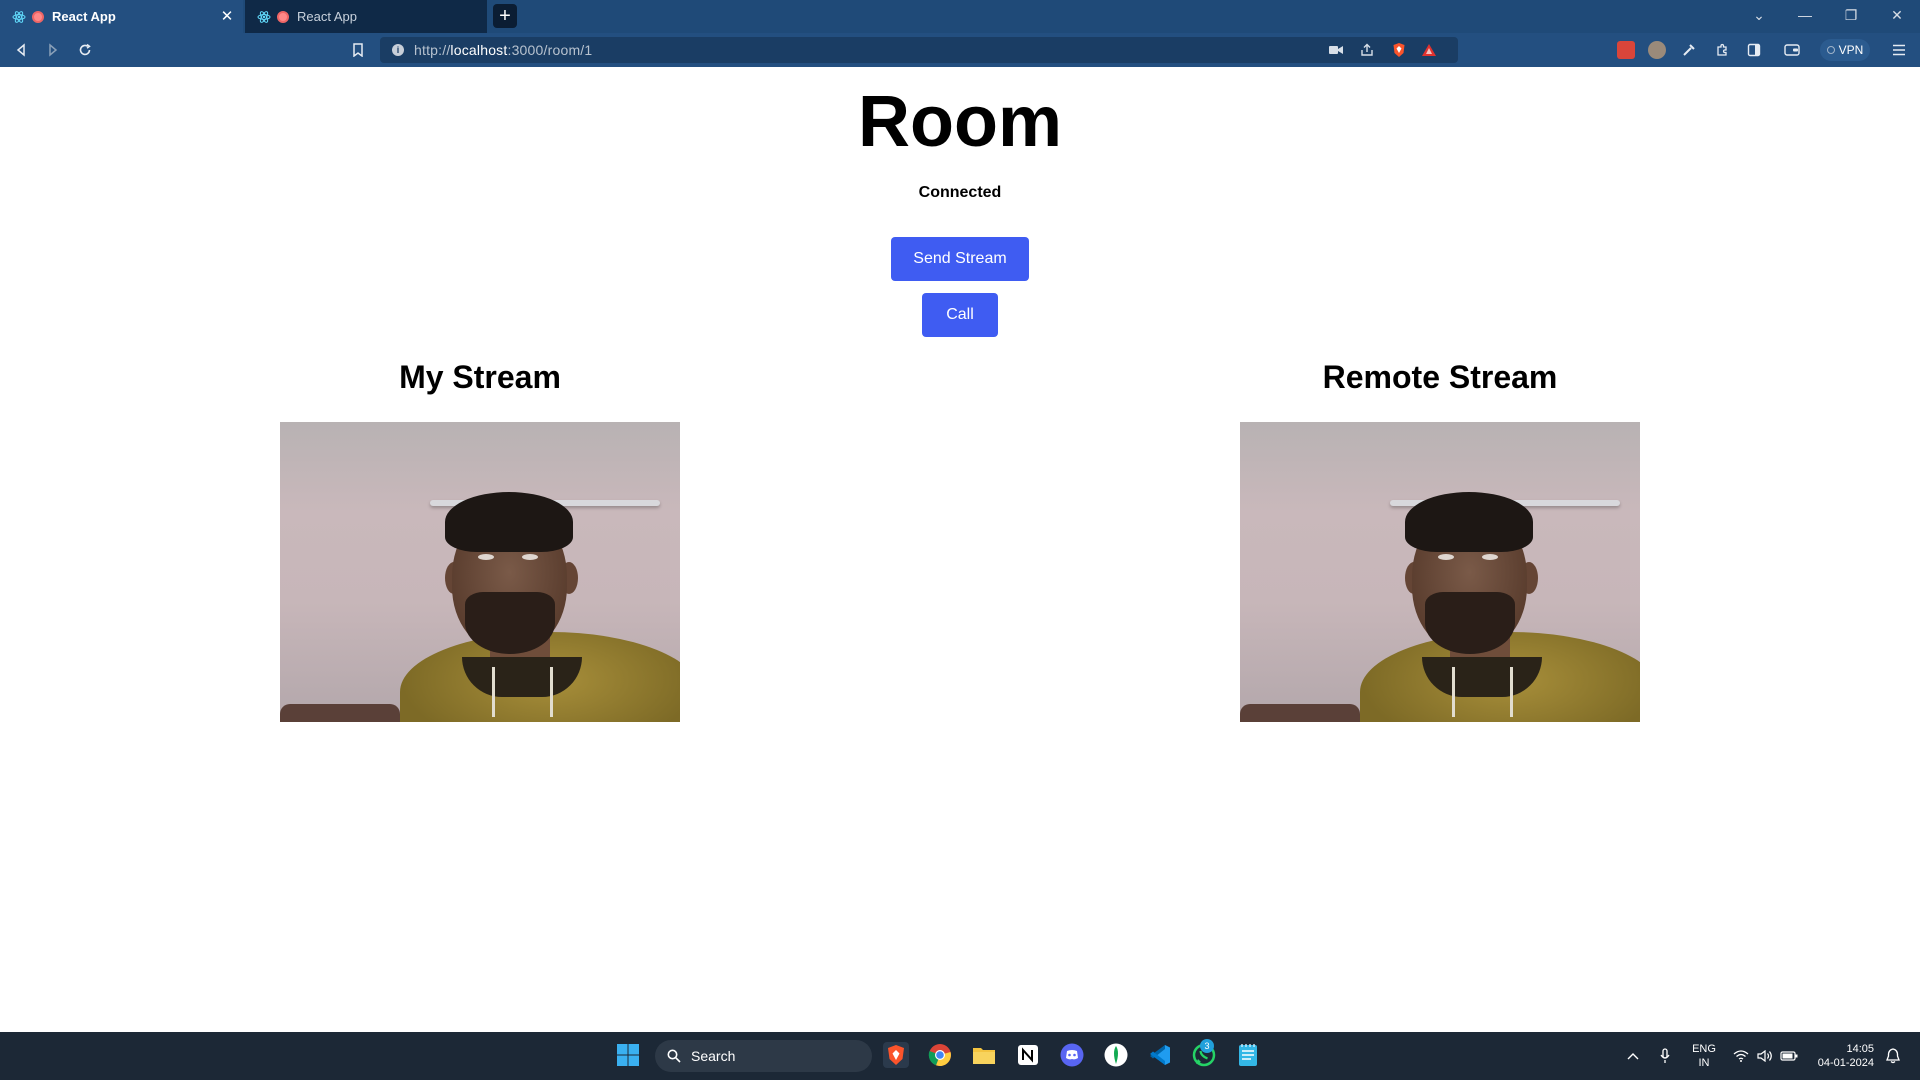 This screenshot has height=1080, width=1920. What do you see at coordinates (1765, 1056) in the screenshot?
I see `volume-icon` at bounding box center [1765, 1056].